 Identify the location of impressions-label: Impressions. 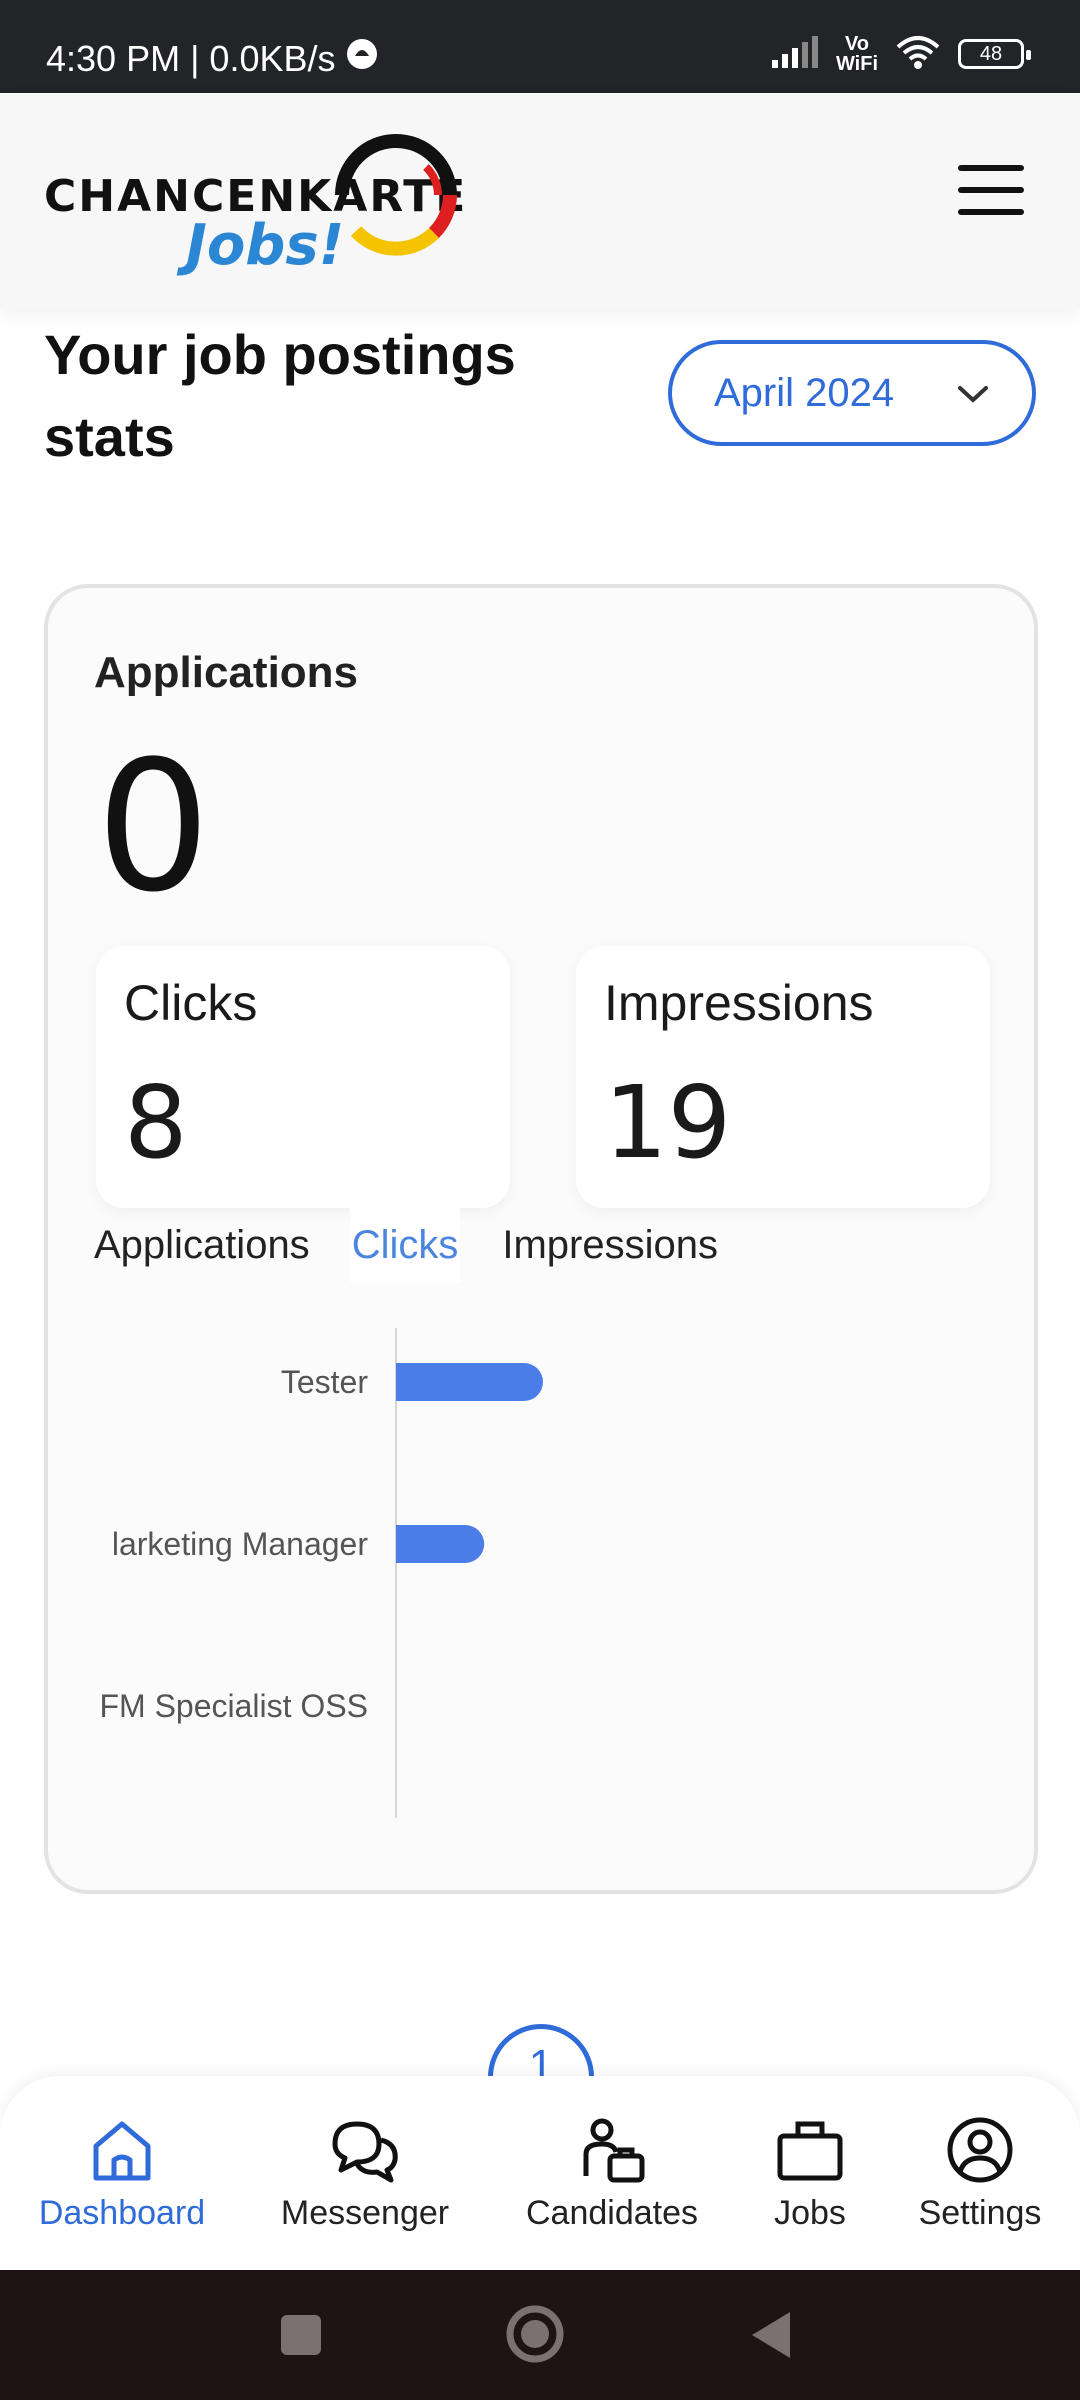
(739, 1003).